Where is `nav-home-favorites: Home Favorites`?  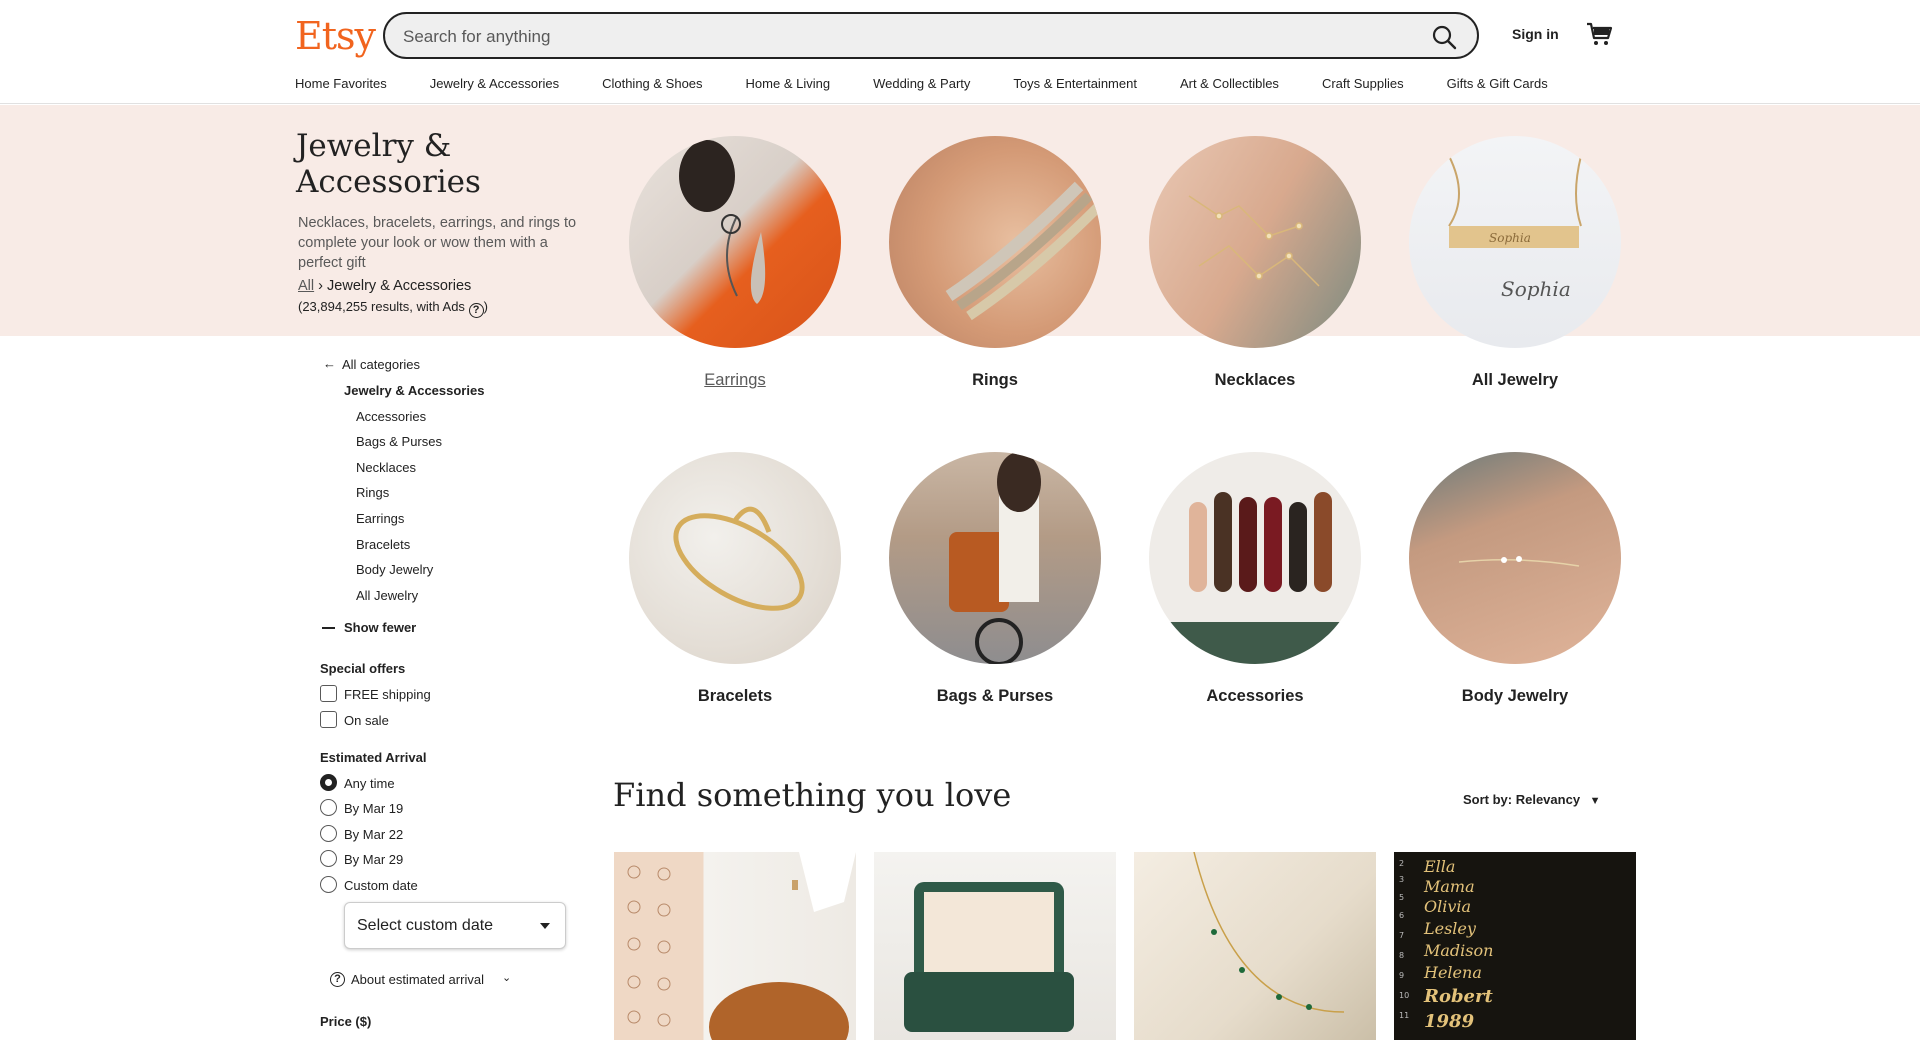
nav-home-favorites: Home Favorites is located at coordinates (341, 83).